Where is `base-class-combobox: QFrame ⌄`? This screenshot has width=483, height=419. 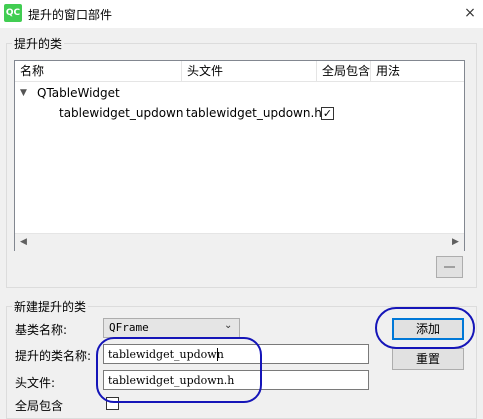 base-class-combobox: QFrame ⌄ is located at coordinates (171, 328).